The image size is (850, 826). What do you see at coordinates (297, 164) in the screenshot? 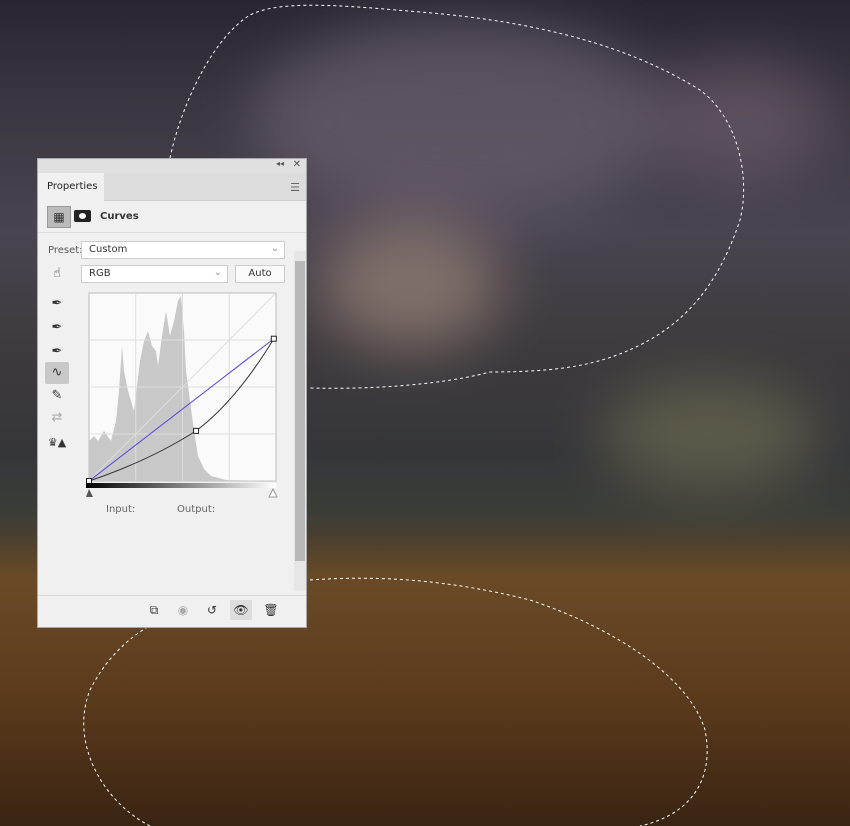
I see `close-icon: ✕` at bounding box center [297, 164].